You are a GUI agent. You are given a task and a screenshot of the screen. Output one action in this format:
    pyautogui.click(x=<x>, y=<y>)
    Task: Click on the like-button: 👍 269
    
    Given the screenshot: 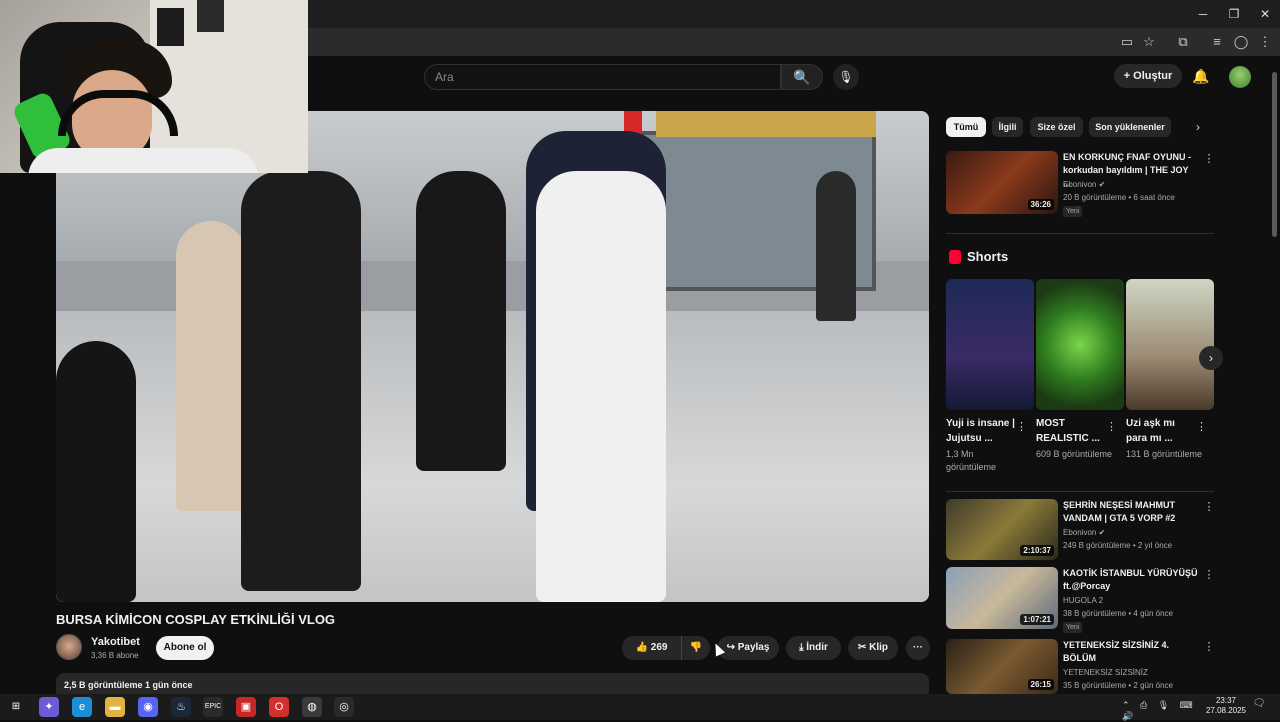 What is the action you would take?
    pyautogui.click(x=652, y=648)
    